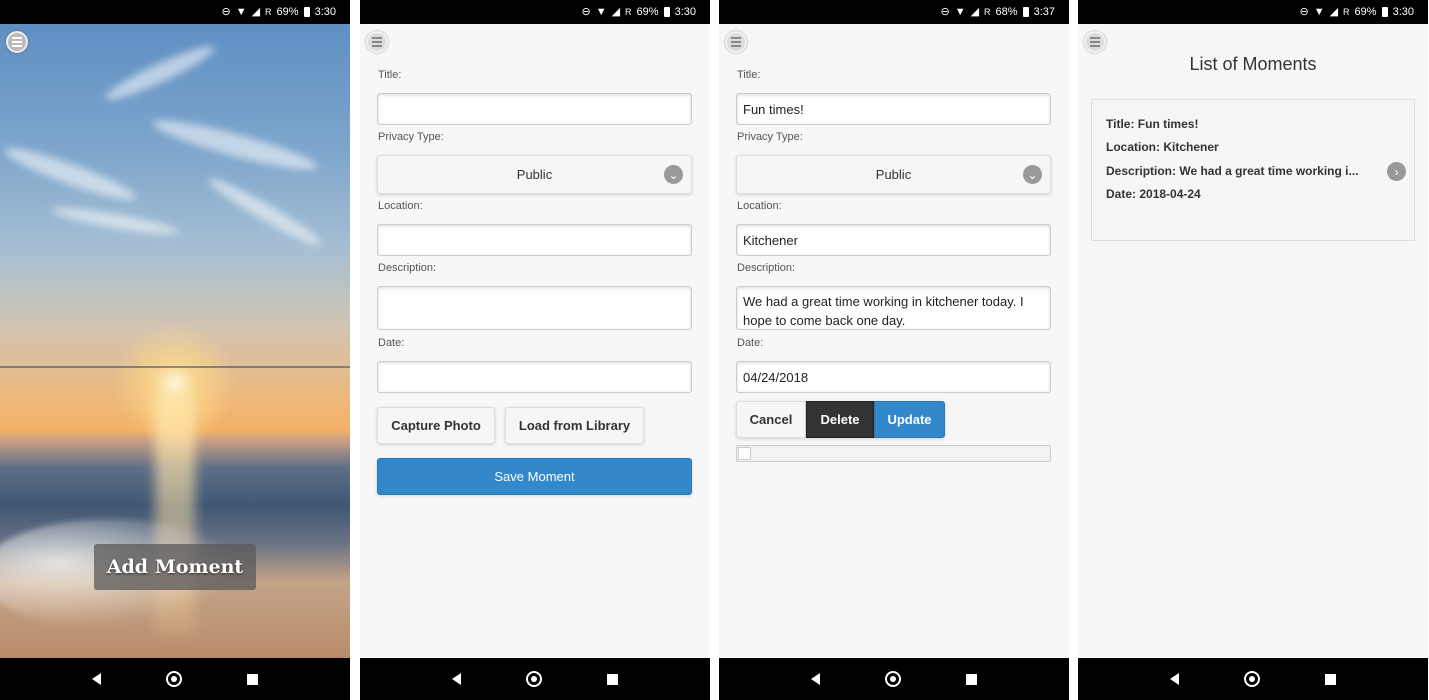 This screenshot has height=700, width=1429. Describe the element at coordinates (574, 425) in the screenshot. I see `load-from-library-button: Load from Library` at that location.